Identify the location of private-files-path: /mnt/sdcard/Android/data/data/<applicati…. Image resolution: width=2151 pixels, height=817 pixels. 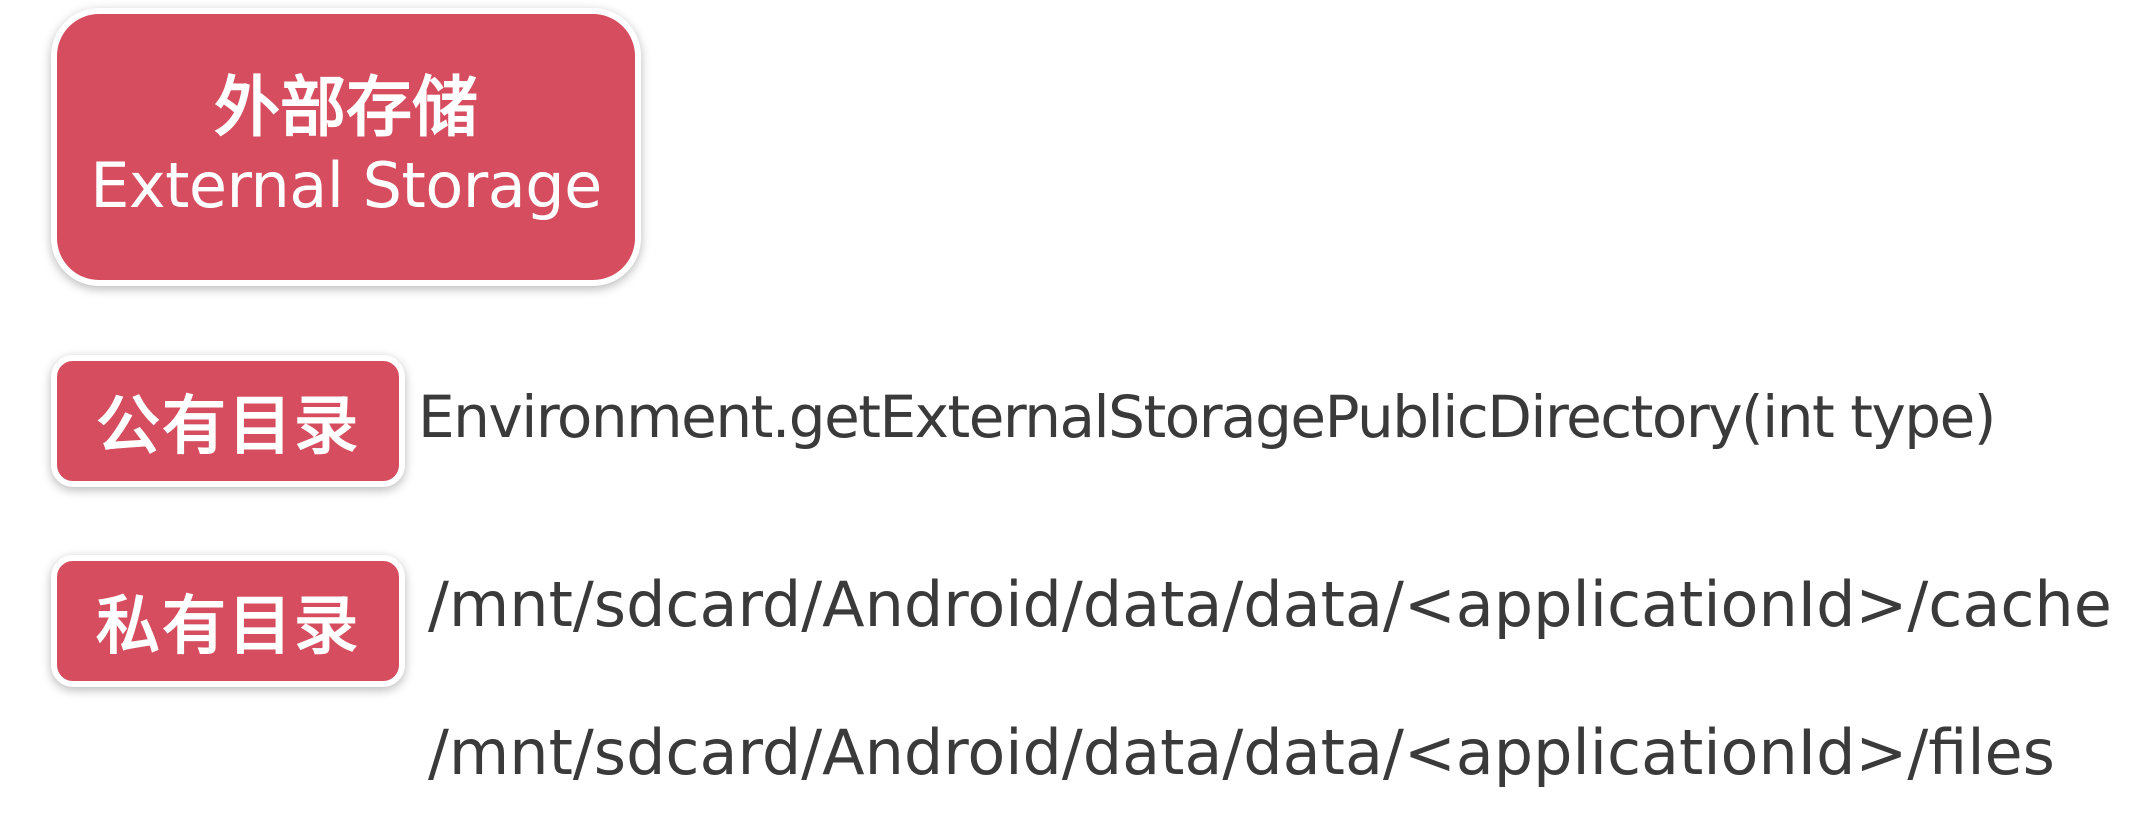
(1241, 752).